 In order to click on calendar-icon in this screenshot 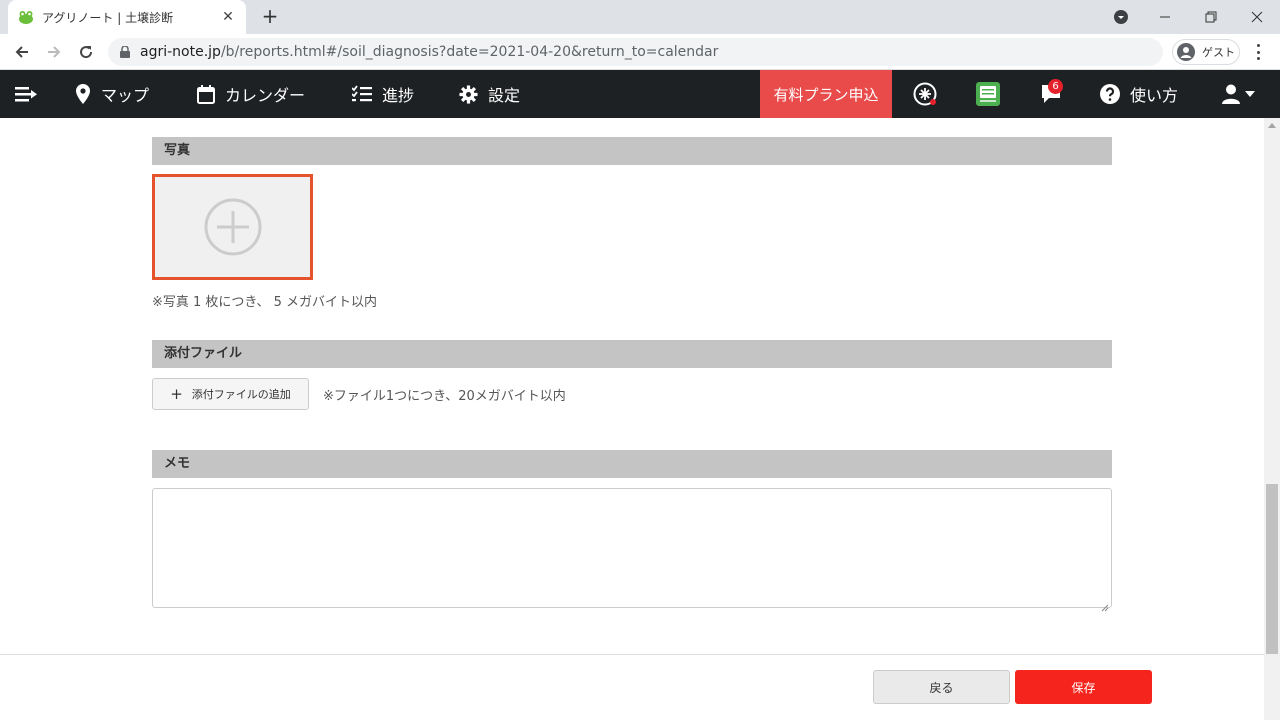, I will do `click(206, 94)`.